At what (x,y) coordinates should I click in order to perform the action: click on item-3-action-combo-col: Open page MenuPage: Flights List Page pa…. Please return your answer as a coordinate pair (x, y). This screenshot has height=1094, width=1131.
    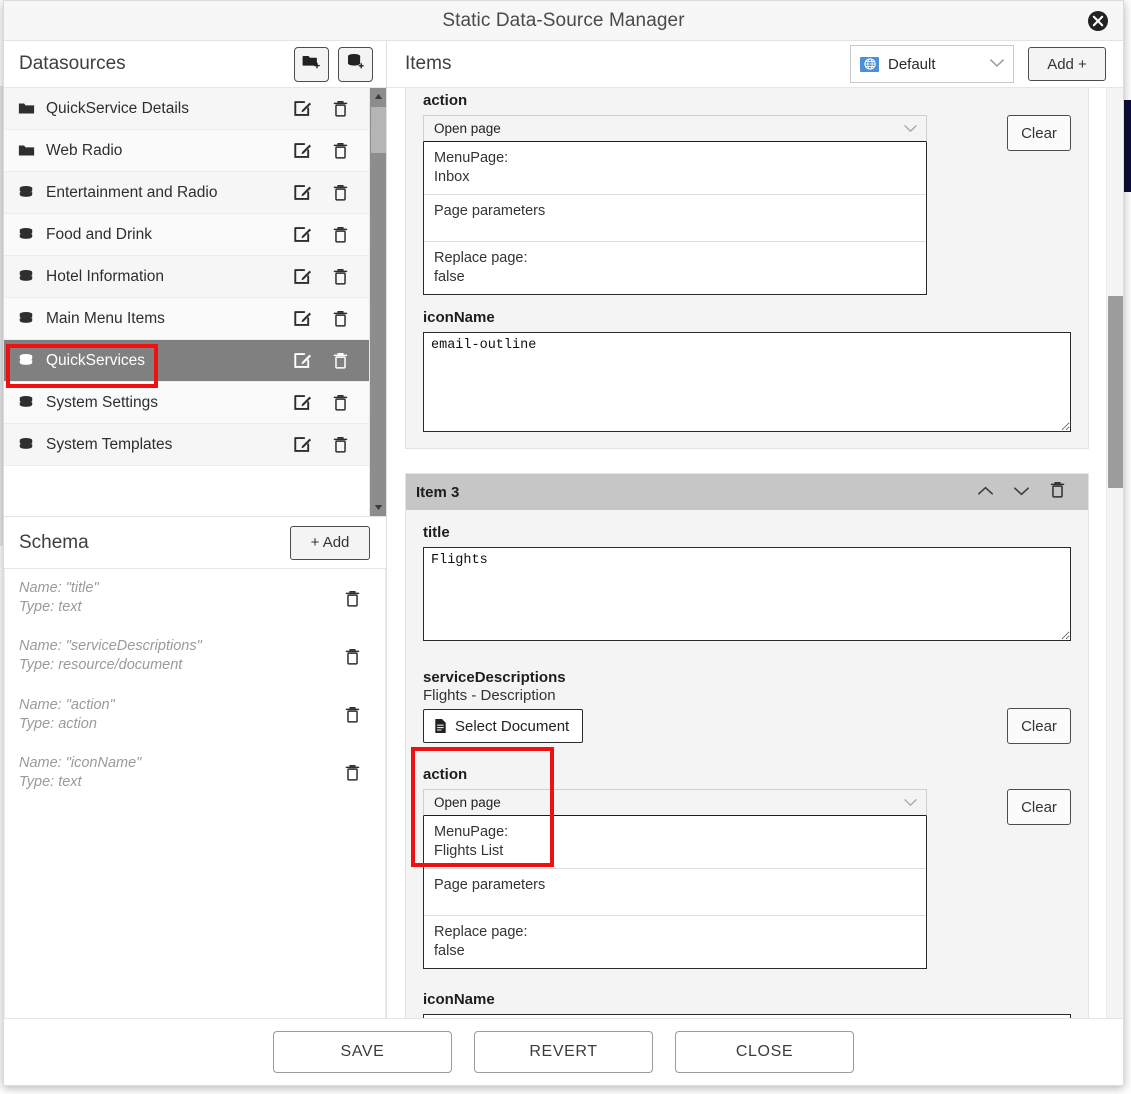
    Looking at the image, I should click on (675, 879).